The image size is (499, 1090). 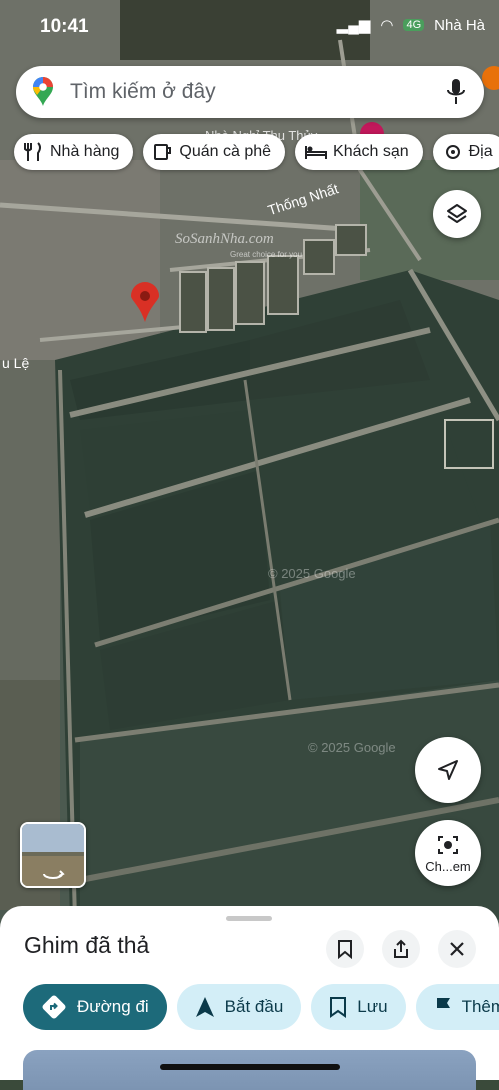 I want to click on search-input: Tìm kiếm ở đây, so click(x=258, y=92).